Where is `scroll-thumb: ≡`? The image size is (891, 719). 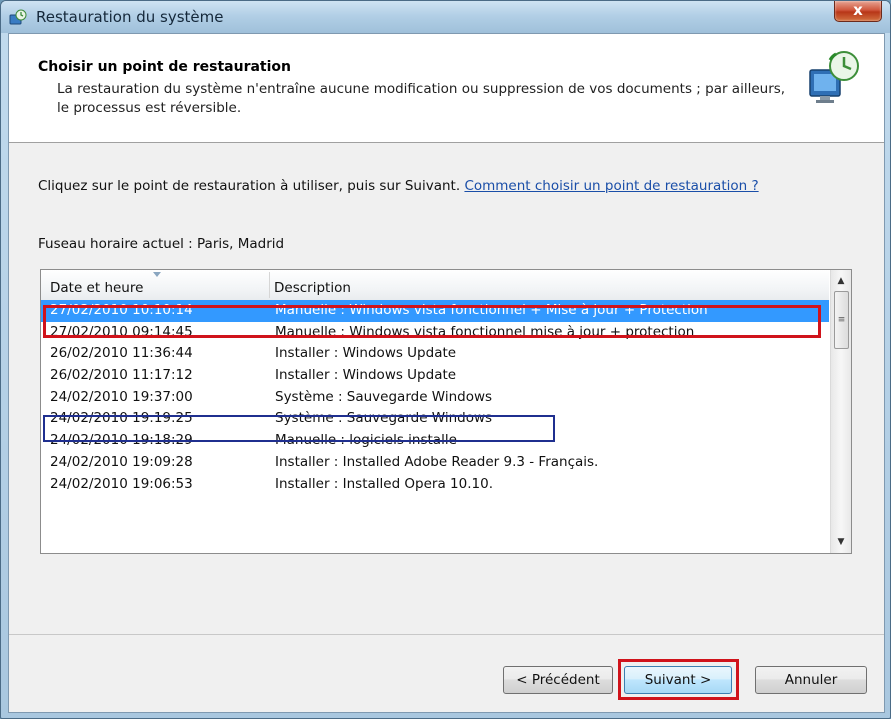
scroll-thumb: ≡ is located at coordinates (841, 320).